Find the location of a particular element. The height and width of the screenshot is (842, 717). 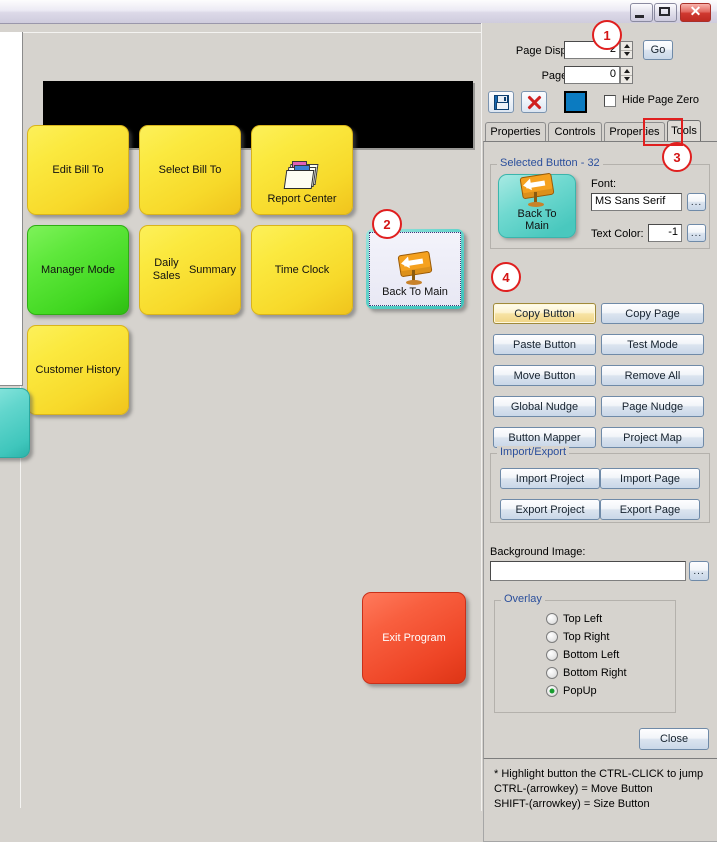

background-image-label: Background Image: is located at coordinates (538, 552).